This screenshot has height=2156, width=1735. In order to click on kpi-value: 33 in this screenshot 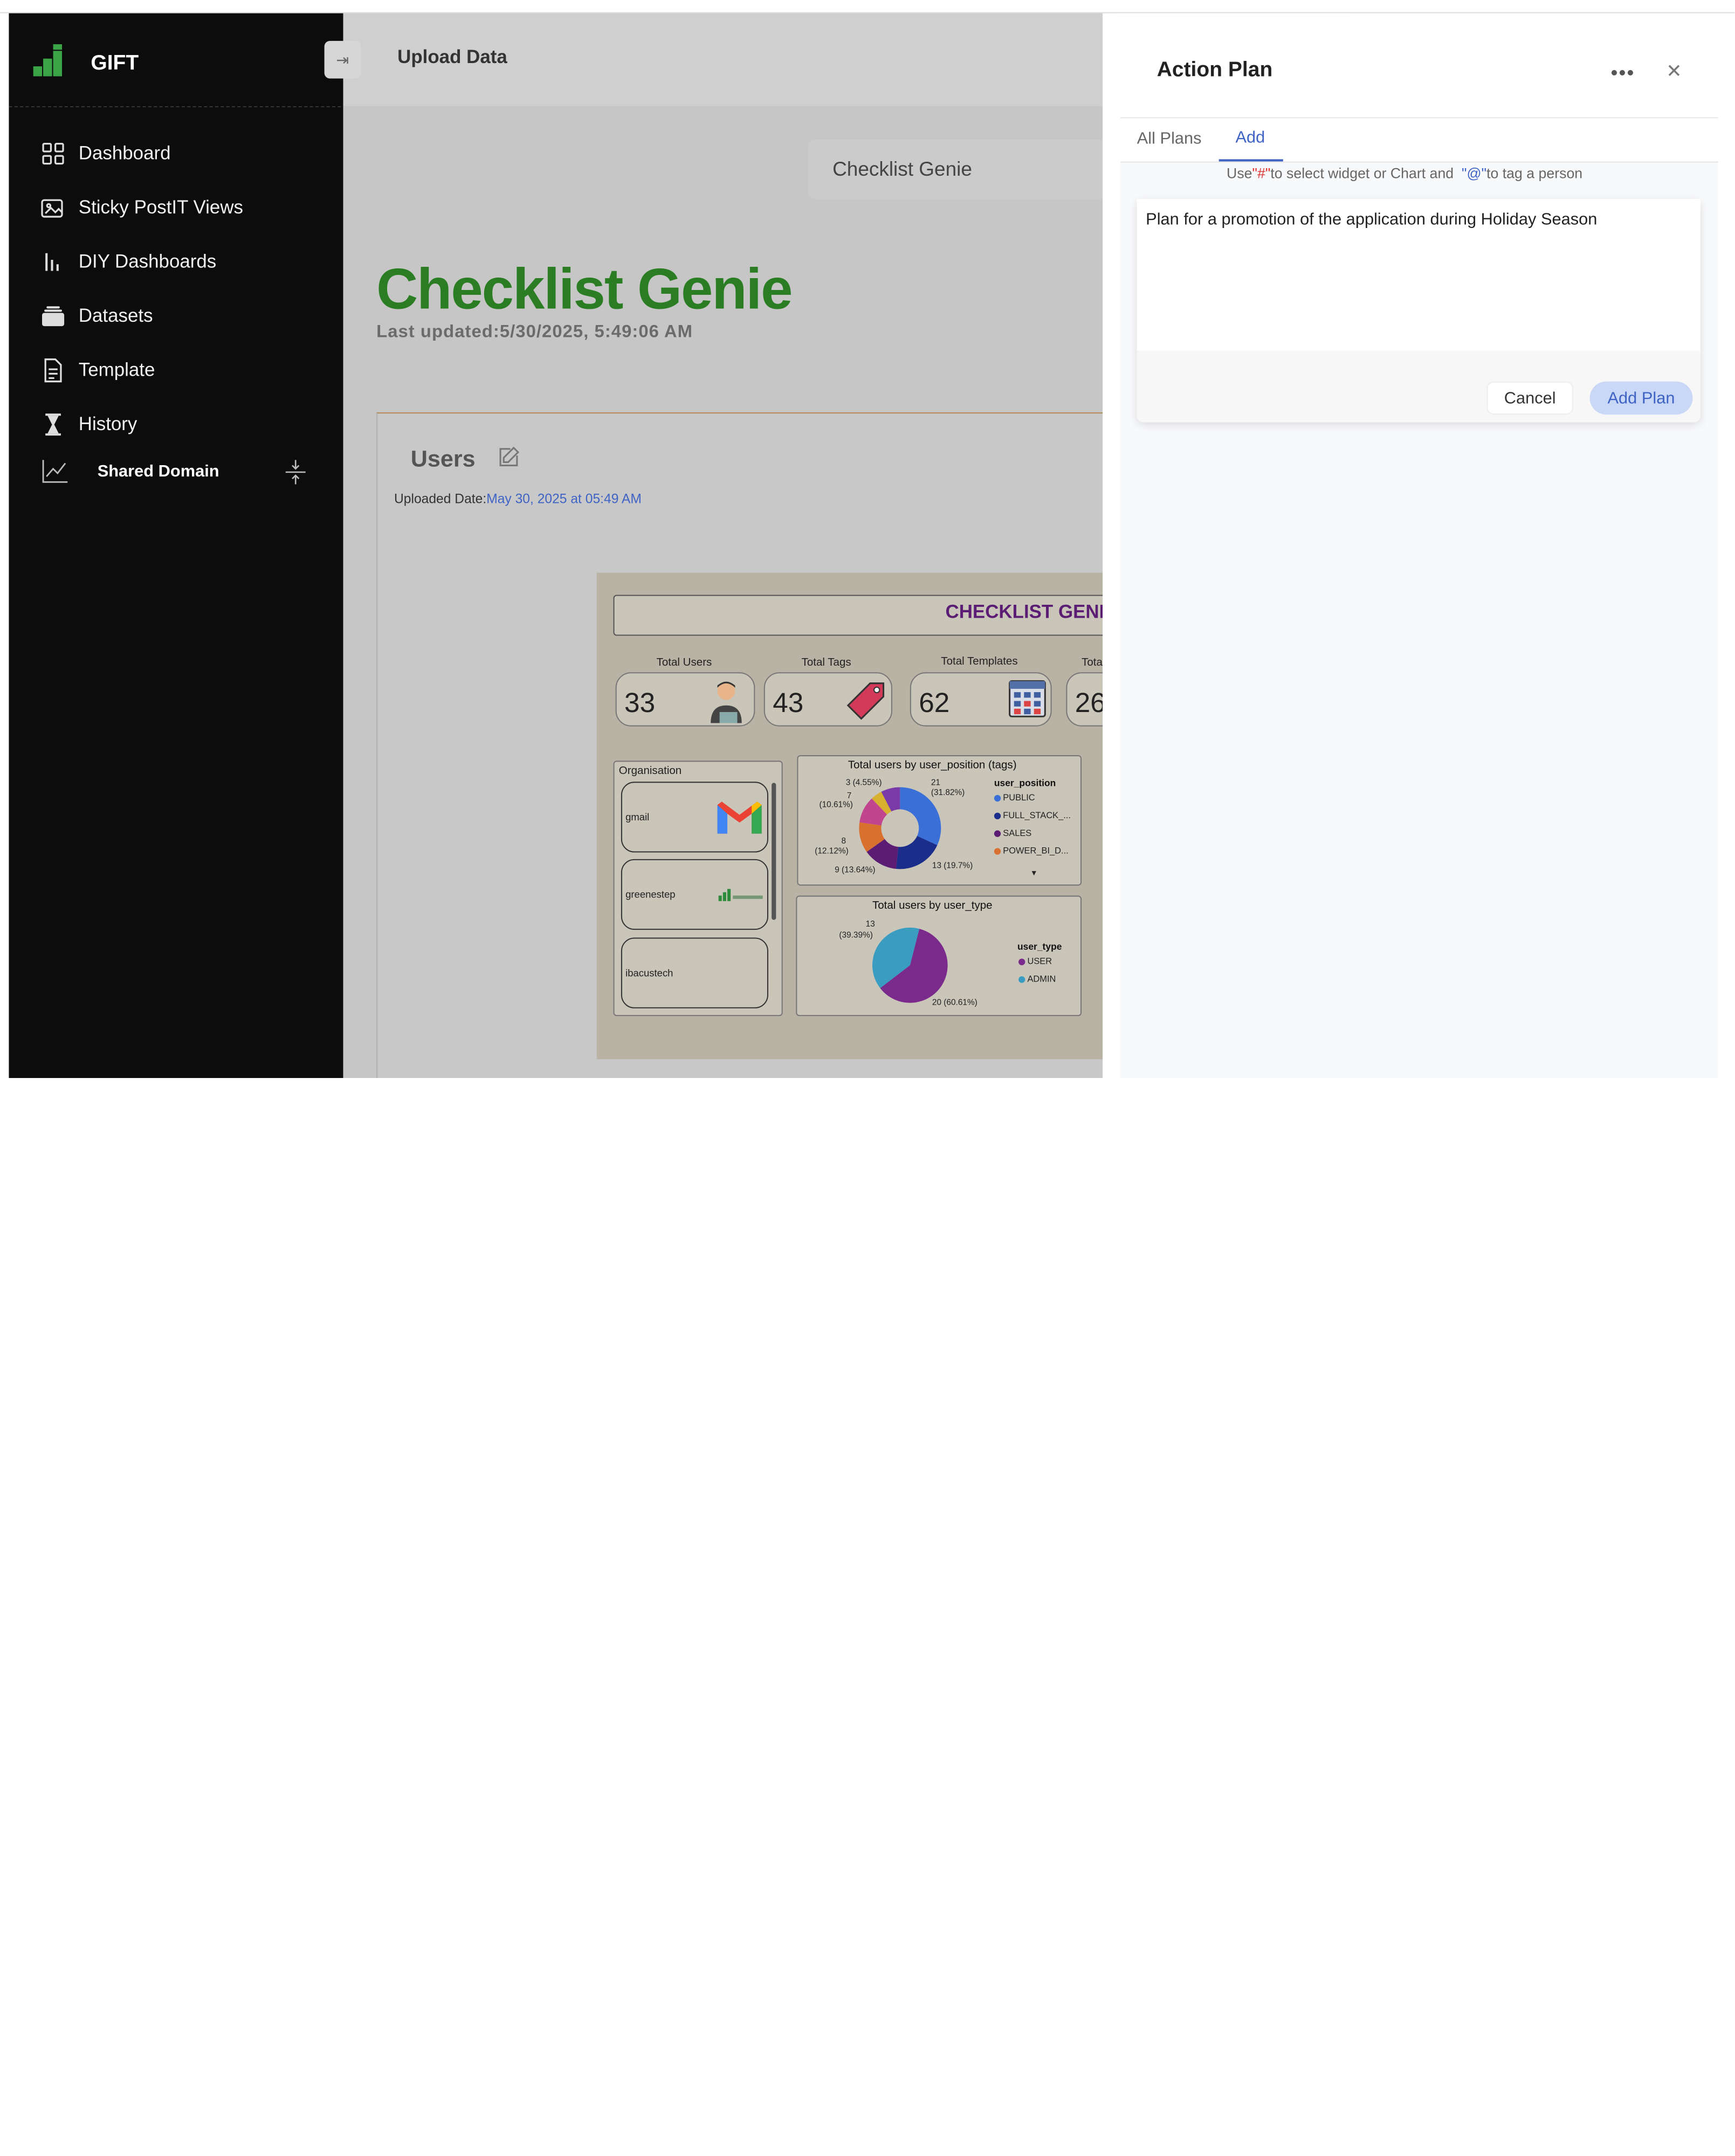, I will do `click(640, 703)`.